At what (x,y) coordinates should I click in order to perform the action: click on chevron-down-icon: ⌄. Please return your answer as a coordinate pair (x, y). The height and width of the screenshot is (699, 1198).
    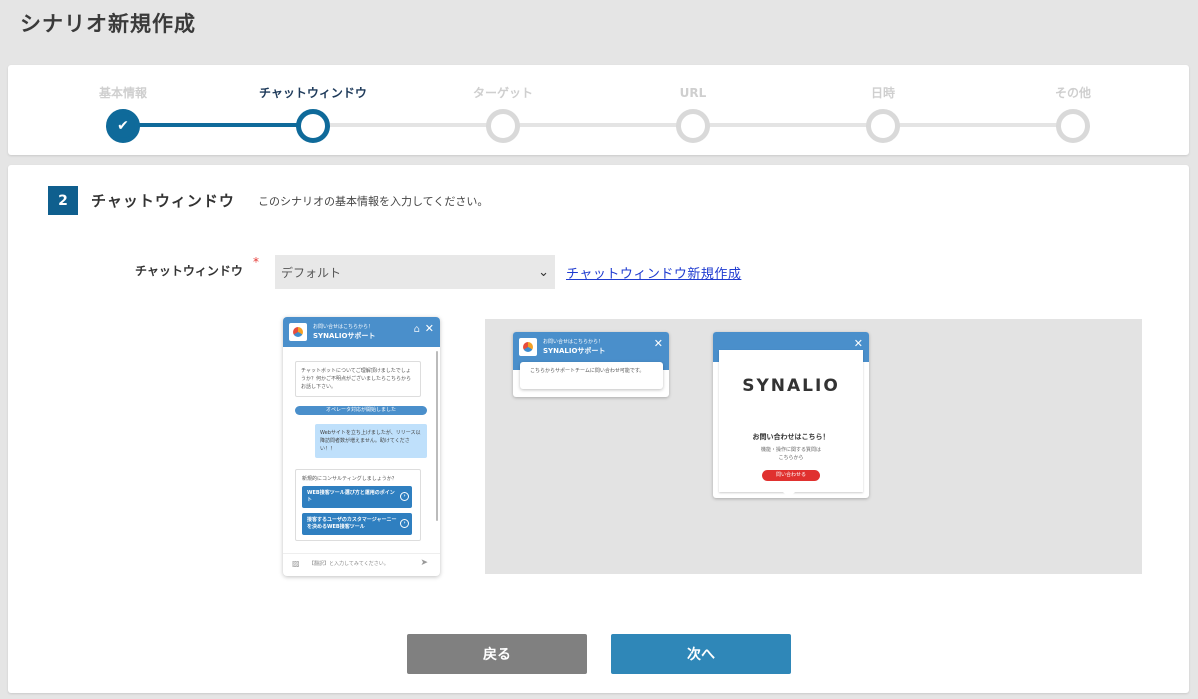
    Looking at the image, I should click on (543, 272).